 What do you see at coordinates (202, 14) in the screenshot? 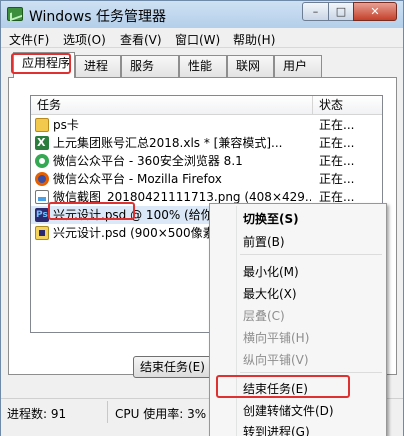
I see `title-bar: Windows 任务管理器 – □ ✕` at bounding box center [202, 14].